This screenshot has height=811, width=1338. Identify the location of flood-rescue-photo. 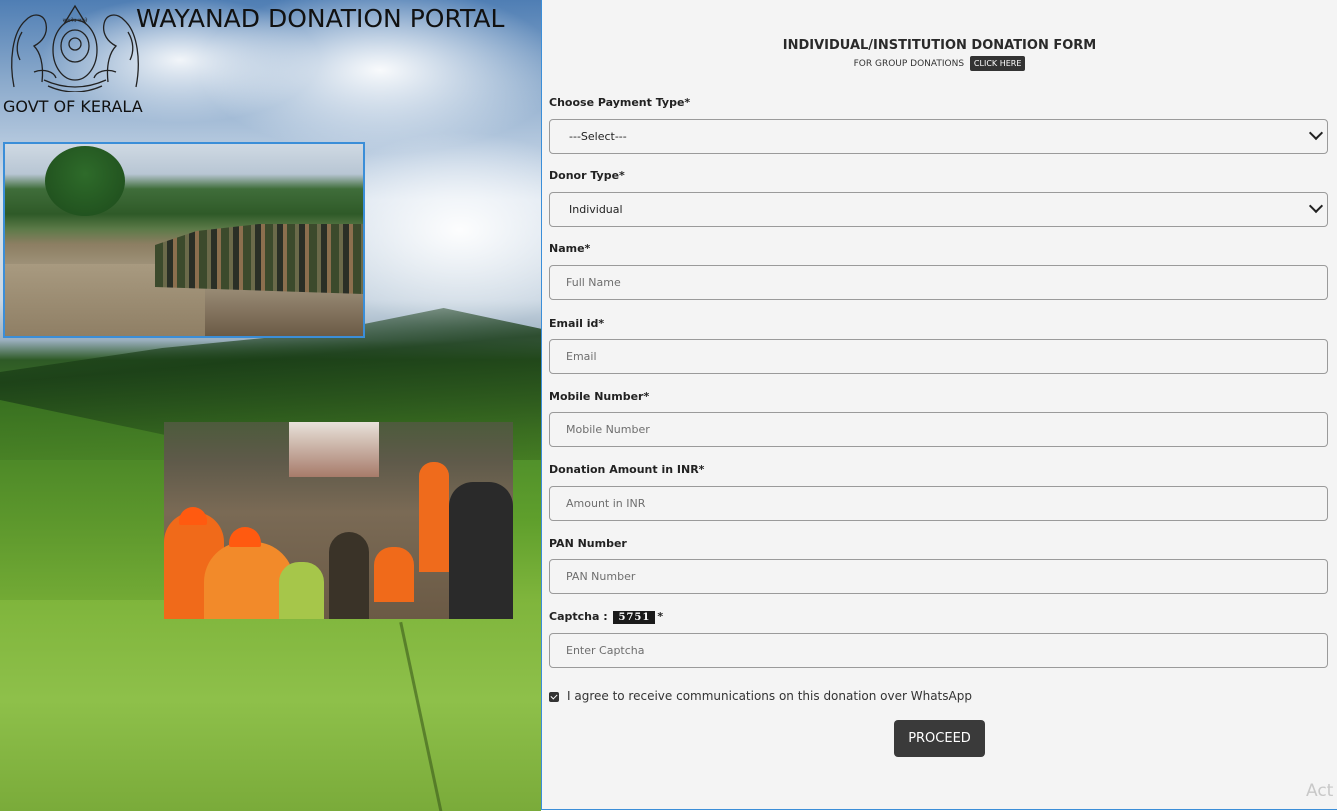
(184, 240).